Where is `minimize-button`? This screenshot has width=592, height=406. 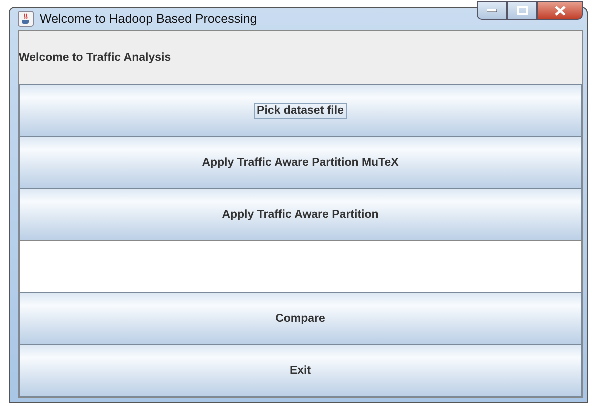
minimize-button is located at coordinates (492, 10).